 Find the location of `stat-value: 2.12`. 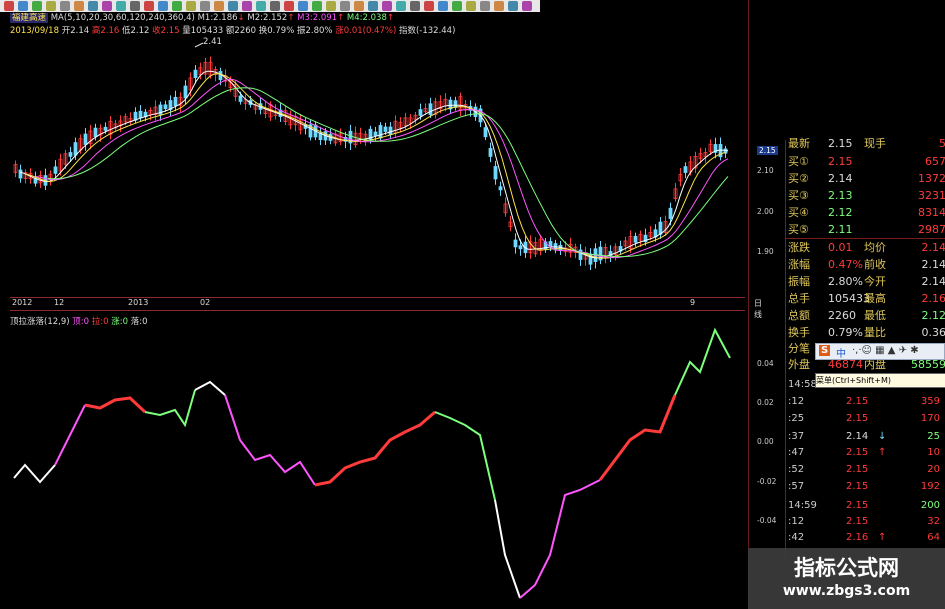

stat-value: 2.12 is located at coordinates (933, 315).